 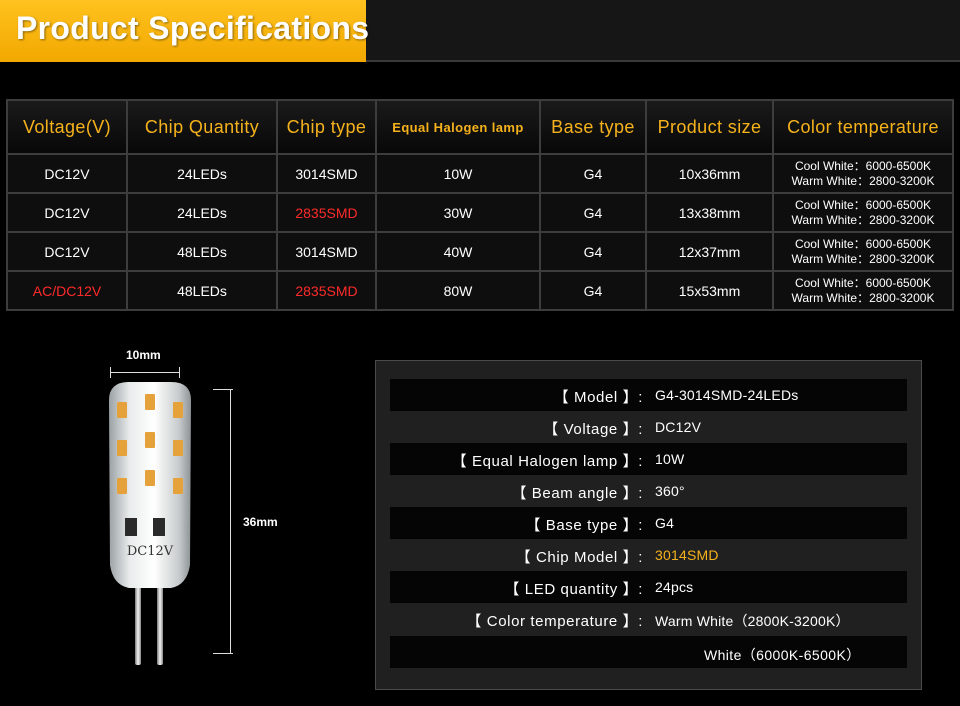 What do you see at coordinates (480, 31) in the screenshot?
I see `header-bar: Product Specifications` at bounding box center [480, 31].